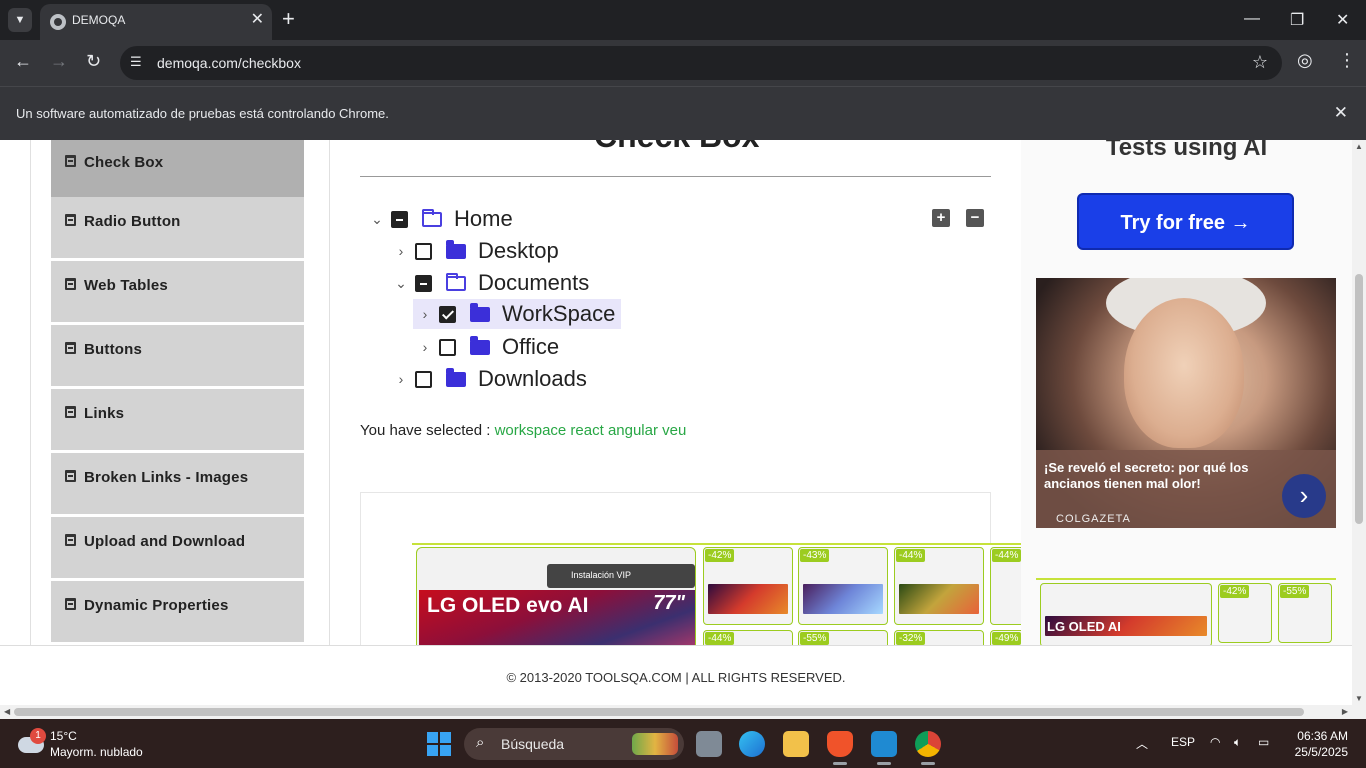  What do you see at coordinates (1305, 60) in the screenshot?
I see `profile-icon: ◎` at bounding box center [1305, 60].